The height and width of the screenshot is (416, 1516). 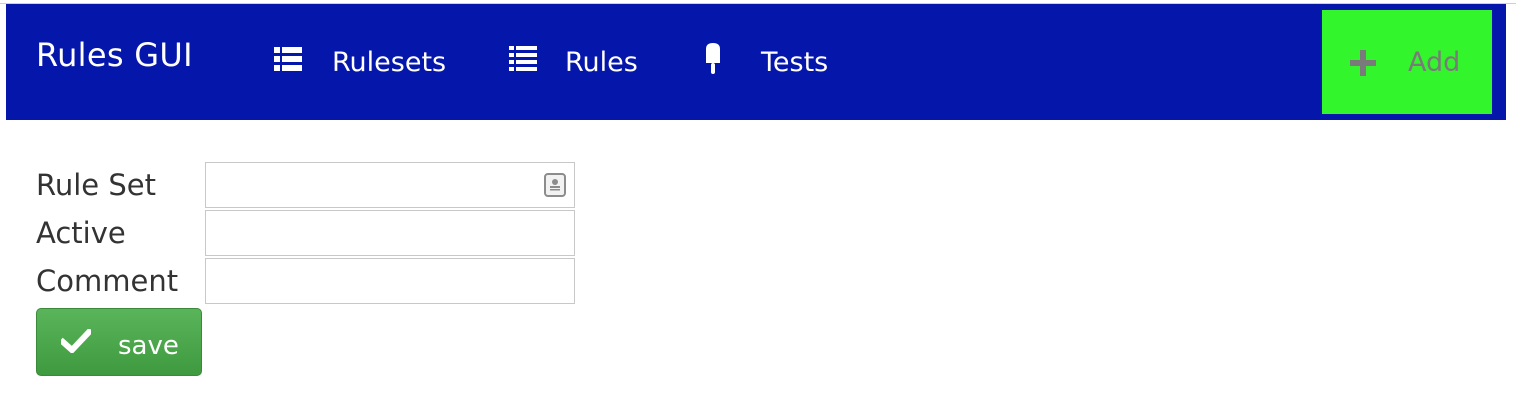 I want to click on add-button: Add, so click(x=1407, y=62).